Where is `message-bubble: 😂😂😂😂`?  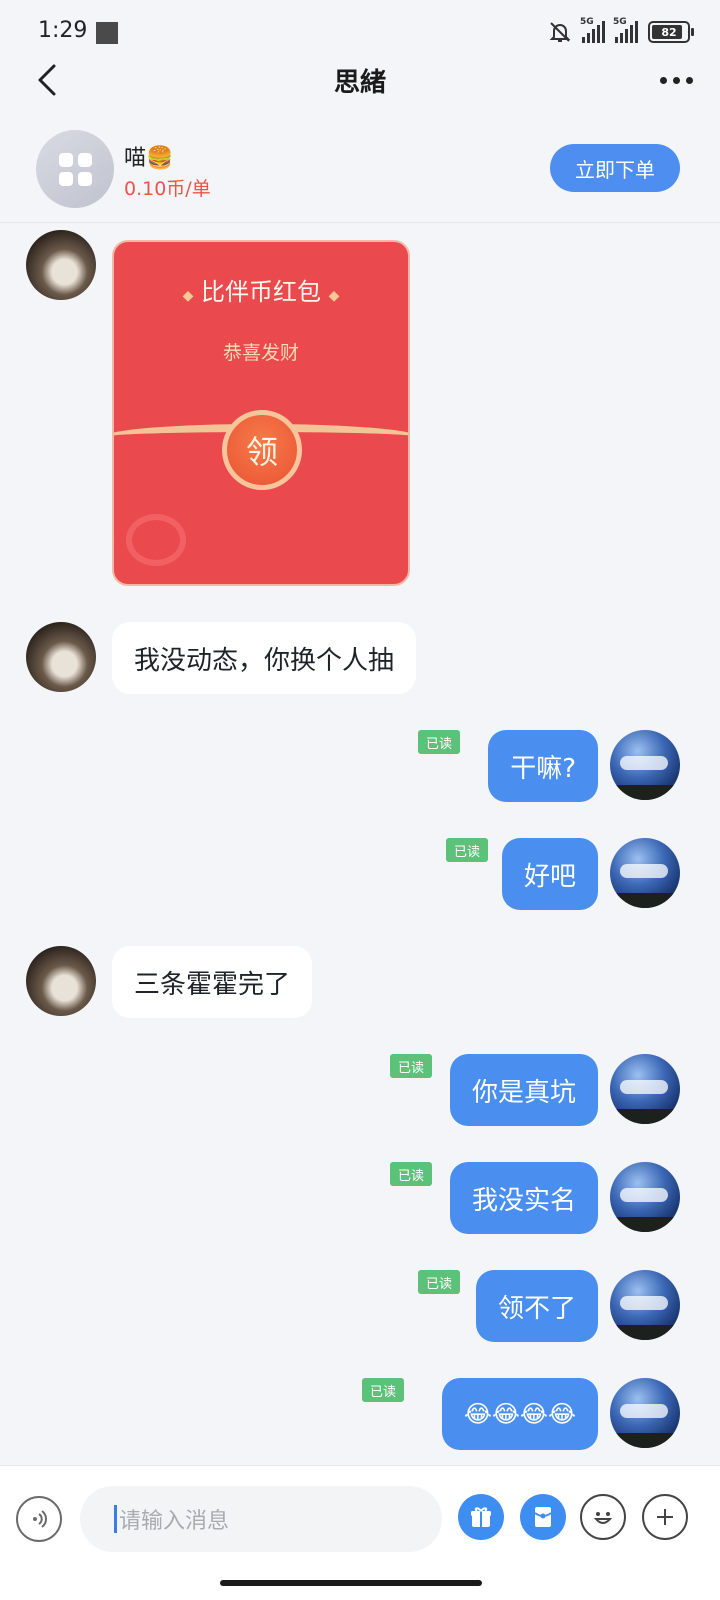
message-bubble: 😂😂😂😂 is located at coordinates (519, 1414).